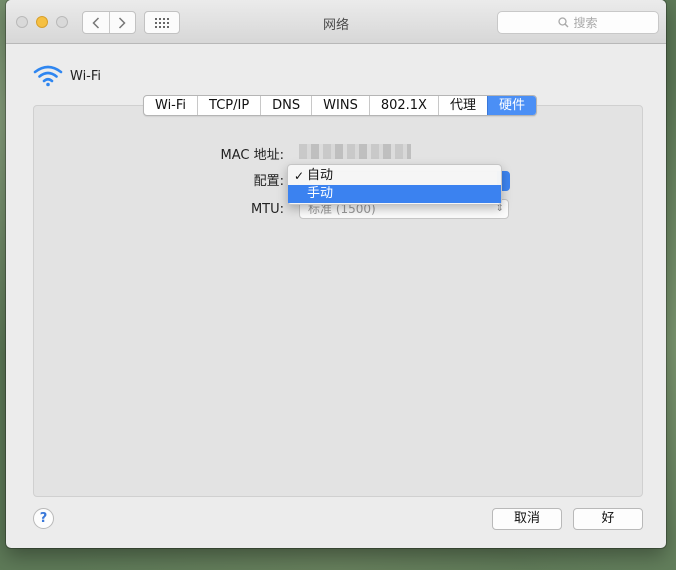 The height and width of the screenshot is (570, 676). What do you see at coordinates (285, 105) in the screenshot?
I see `tab-dns: DNS` at bounding box center [285, 105].